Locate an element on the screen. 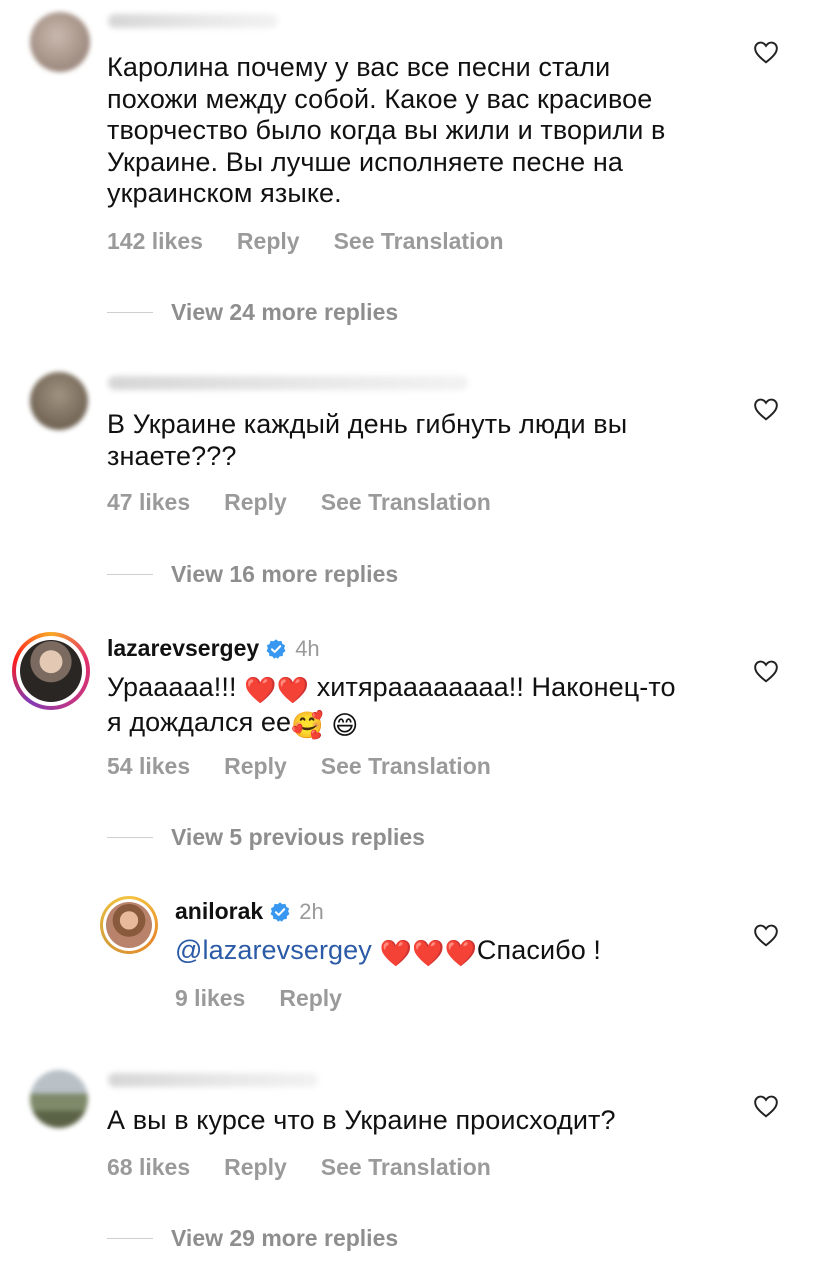 The image size is (826, 1280). mention-link: @lazarevsergey is located at coordinates (273, 950).